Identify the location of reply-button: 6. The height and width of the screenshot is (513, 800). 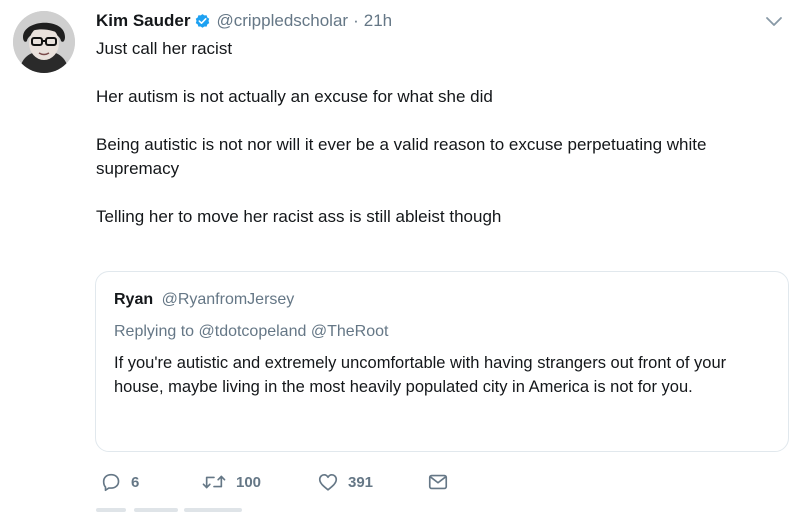
(119, 482).